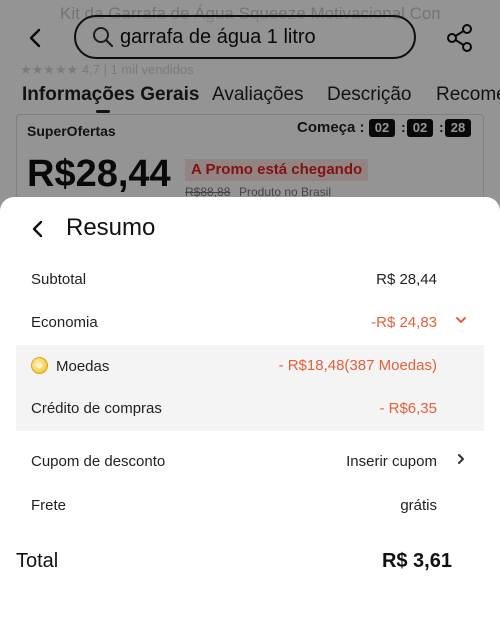 This screenshot has height=626, width=500. What do you see at coordinates (59, 279) in the screenshot?
I see `subtotal-label: Subtotal` at bounding box center [59, 279].